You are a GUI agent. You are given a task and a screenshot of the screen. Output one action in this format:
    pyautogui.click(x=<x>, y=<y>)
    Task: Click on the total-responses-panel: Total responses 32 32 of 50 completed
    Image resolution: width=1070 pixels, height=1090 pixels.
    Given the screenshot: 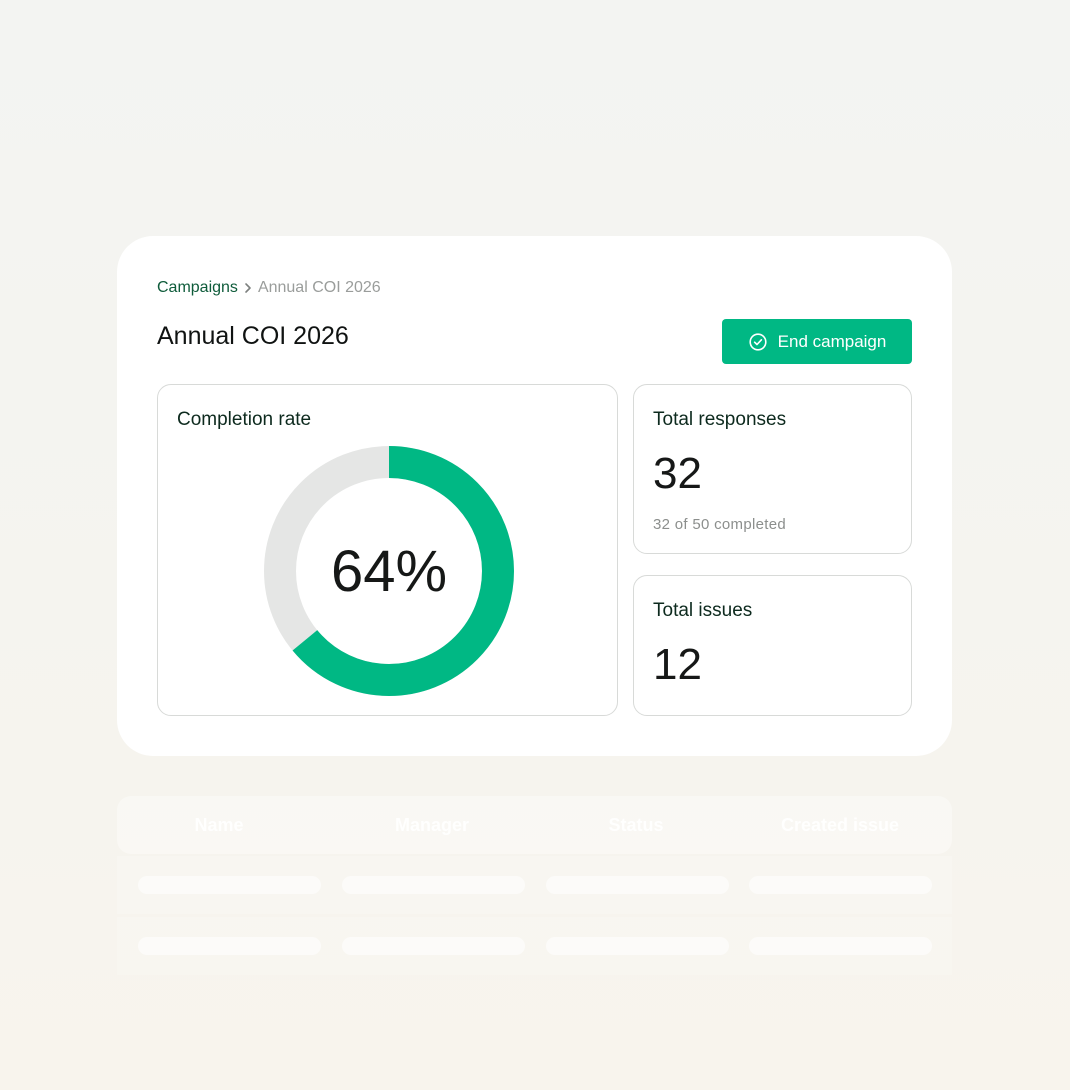 What is the action you would take?
    pyautogui.click(x=772, y=469)
    